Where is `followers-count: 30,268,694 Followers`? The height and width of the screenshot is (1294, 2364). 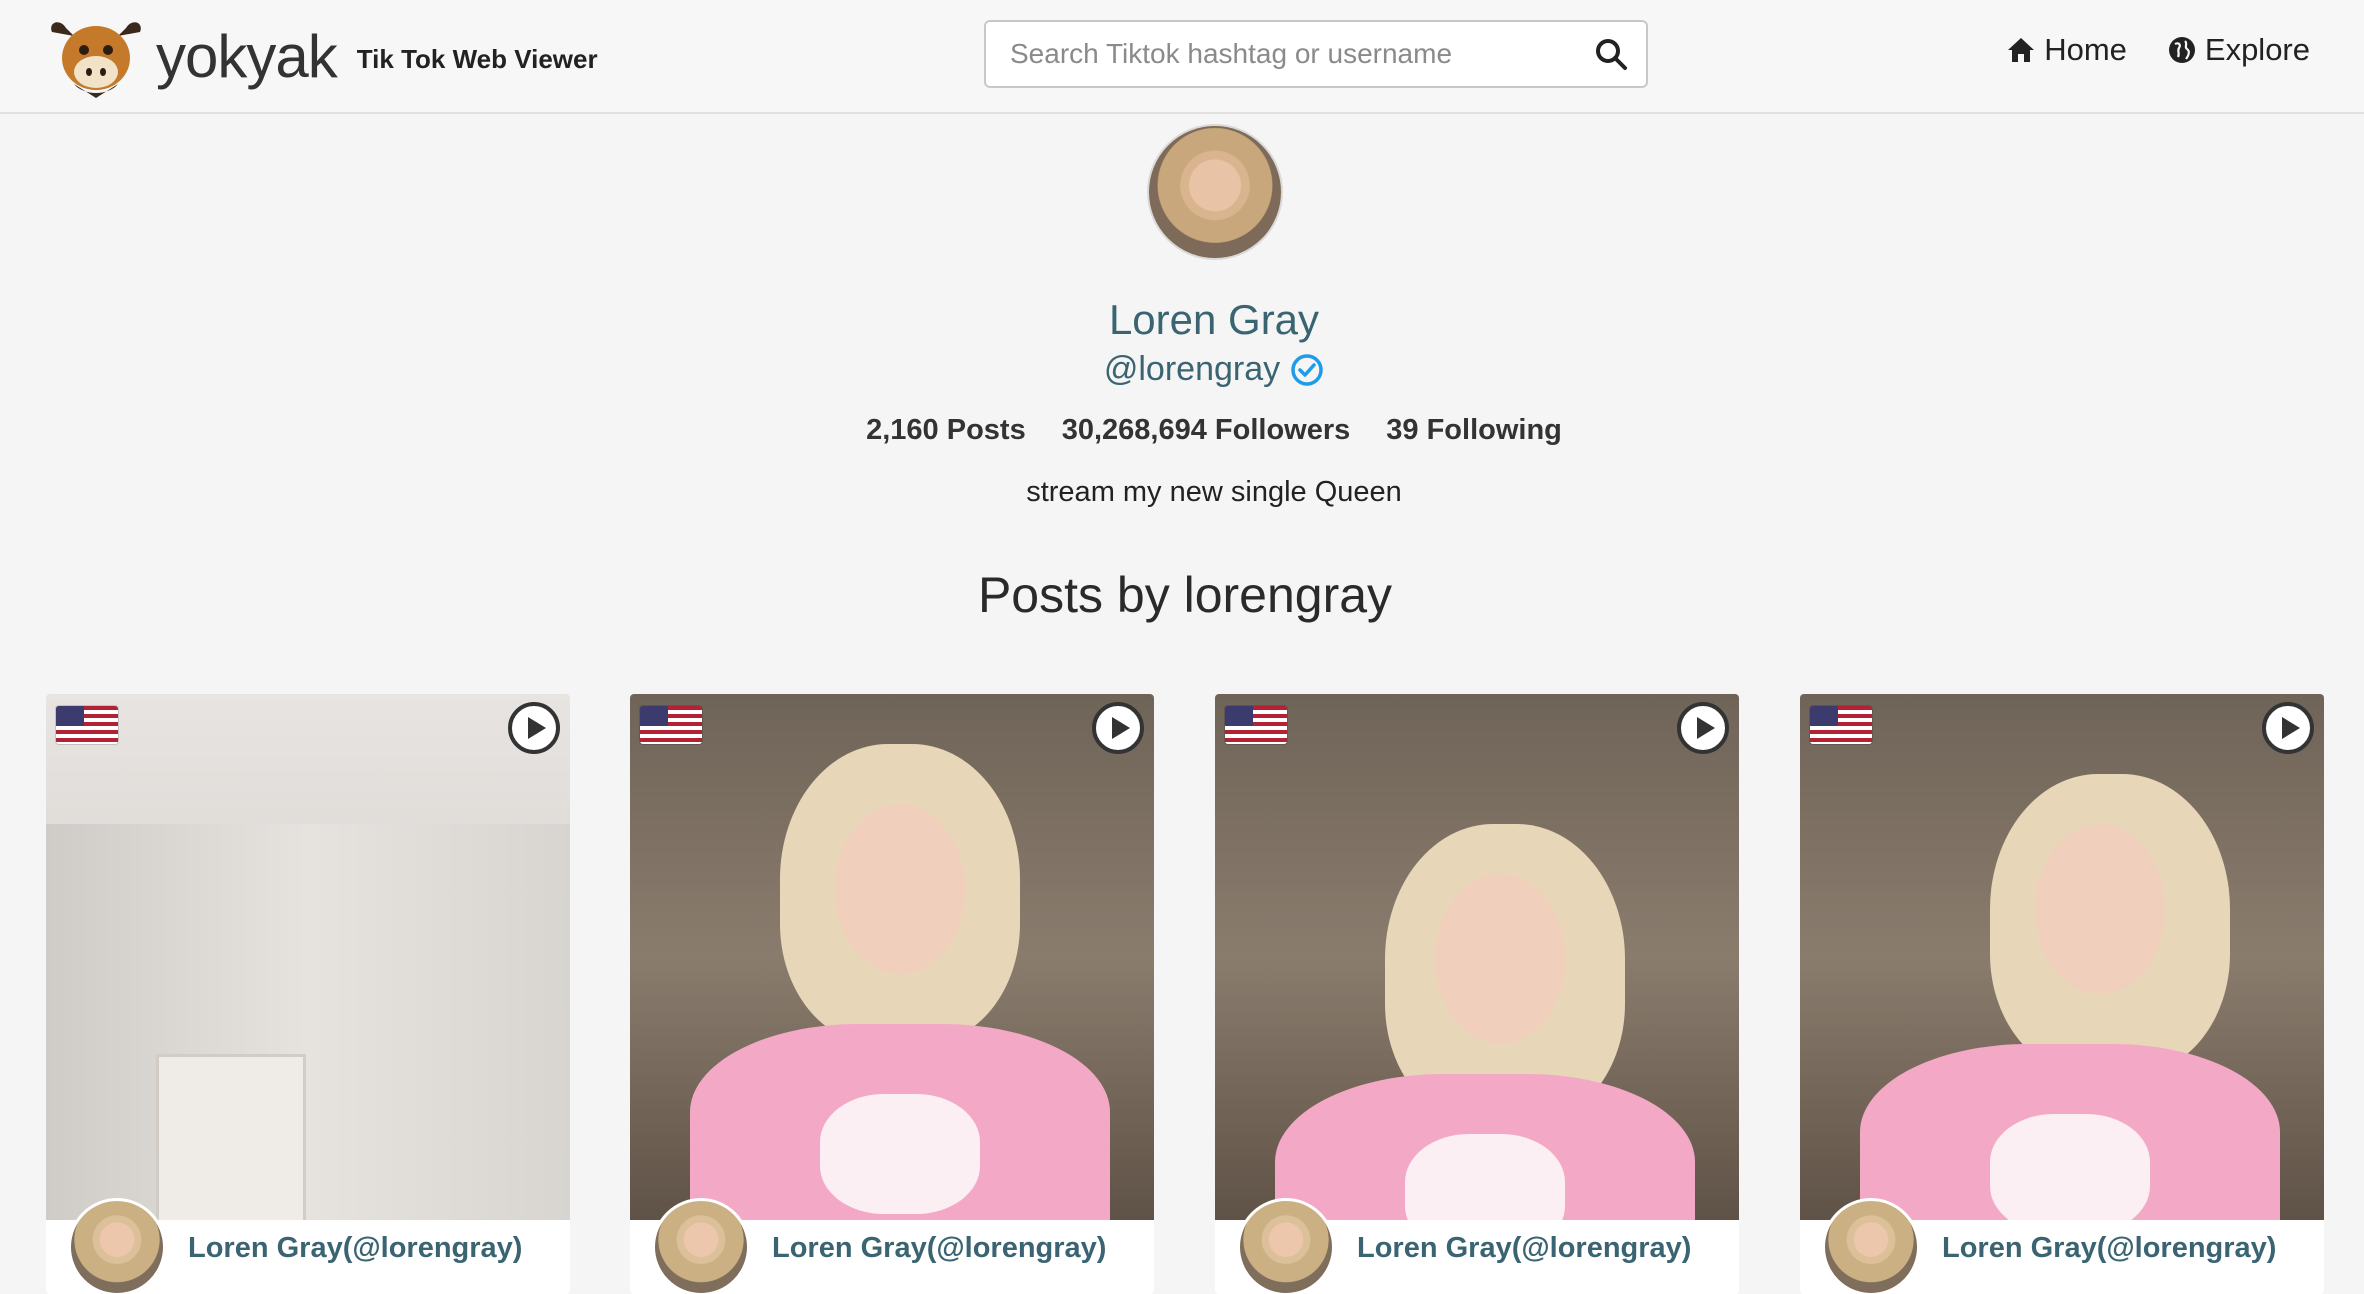
followers-count: 30,268,694 Followers is located at coordinates (1206, 430).